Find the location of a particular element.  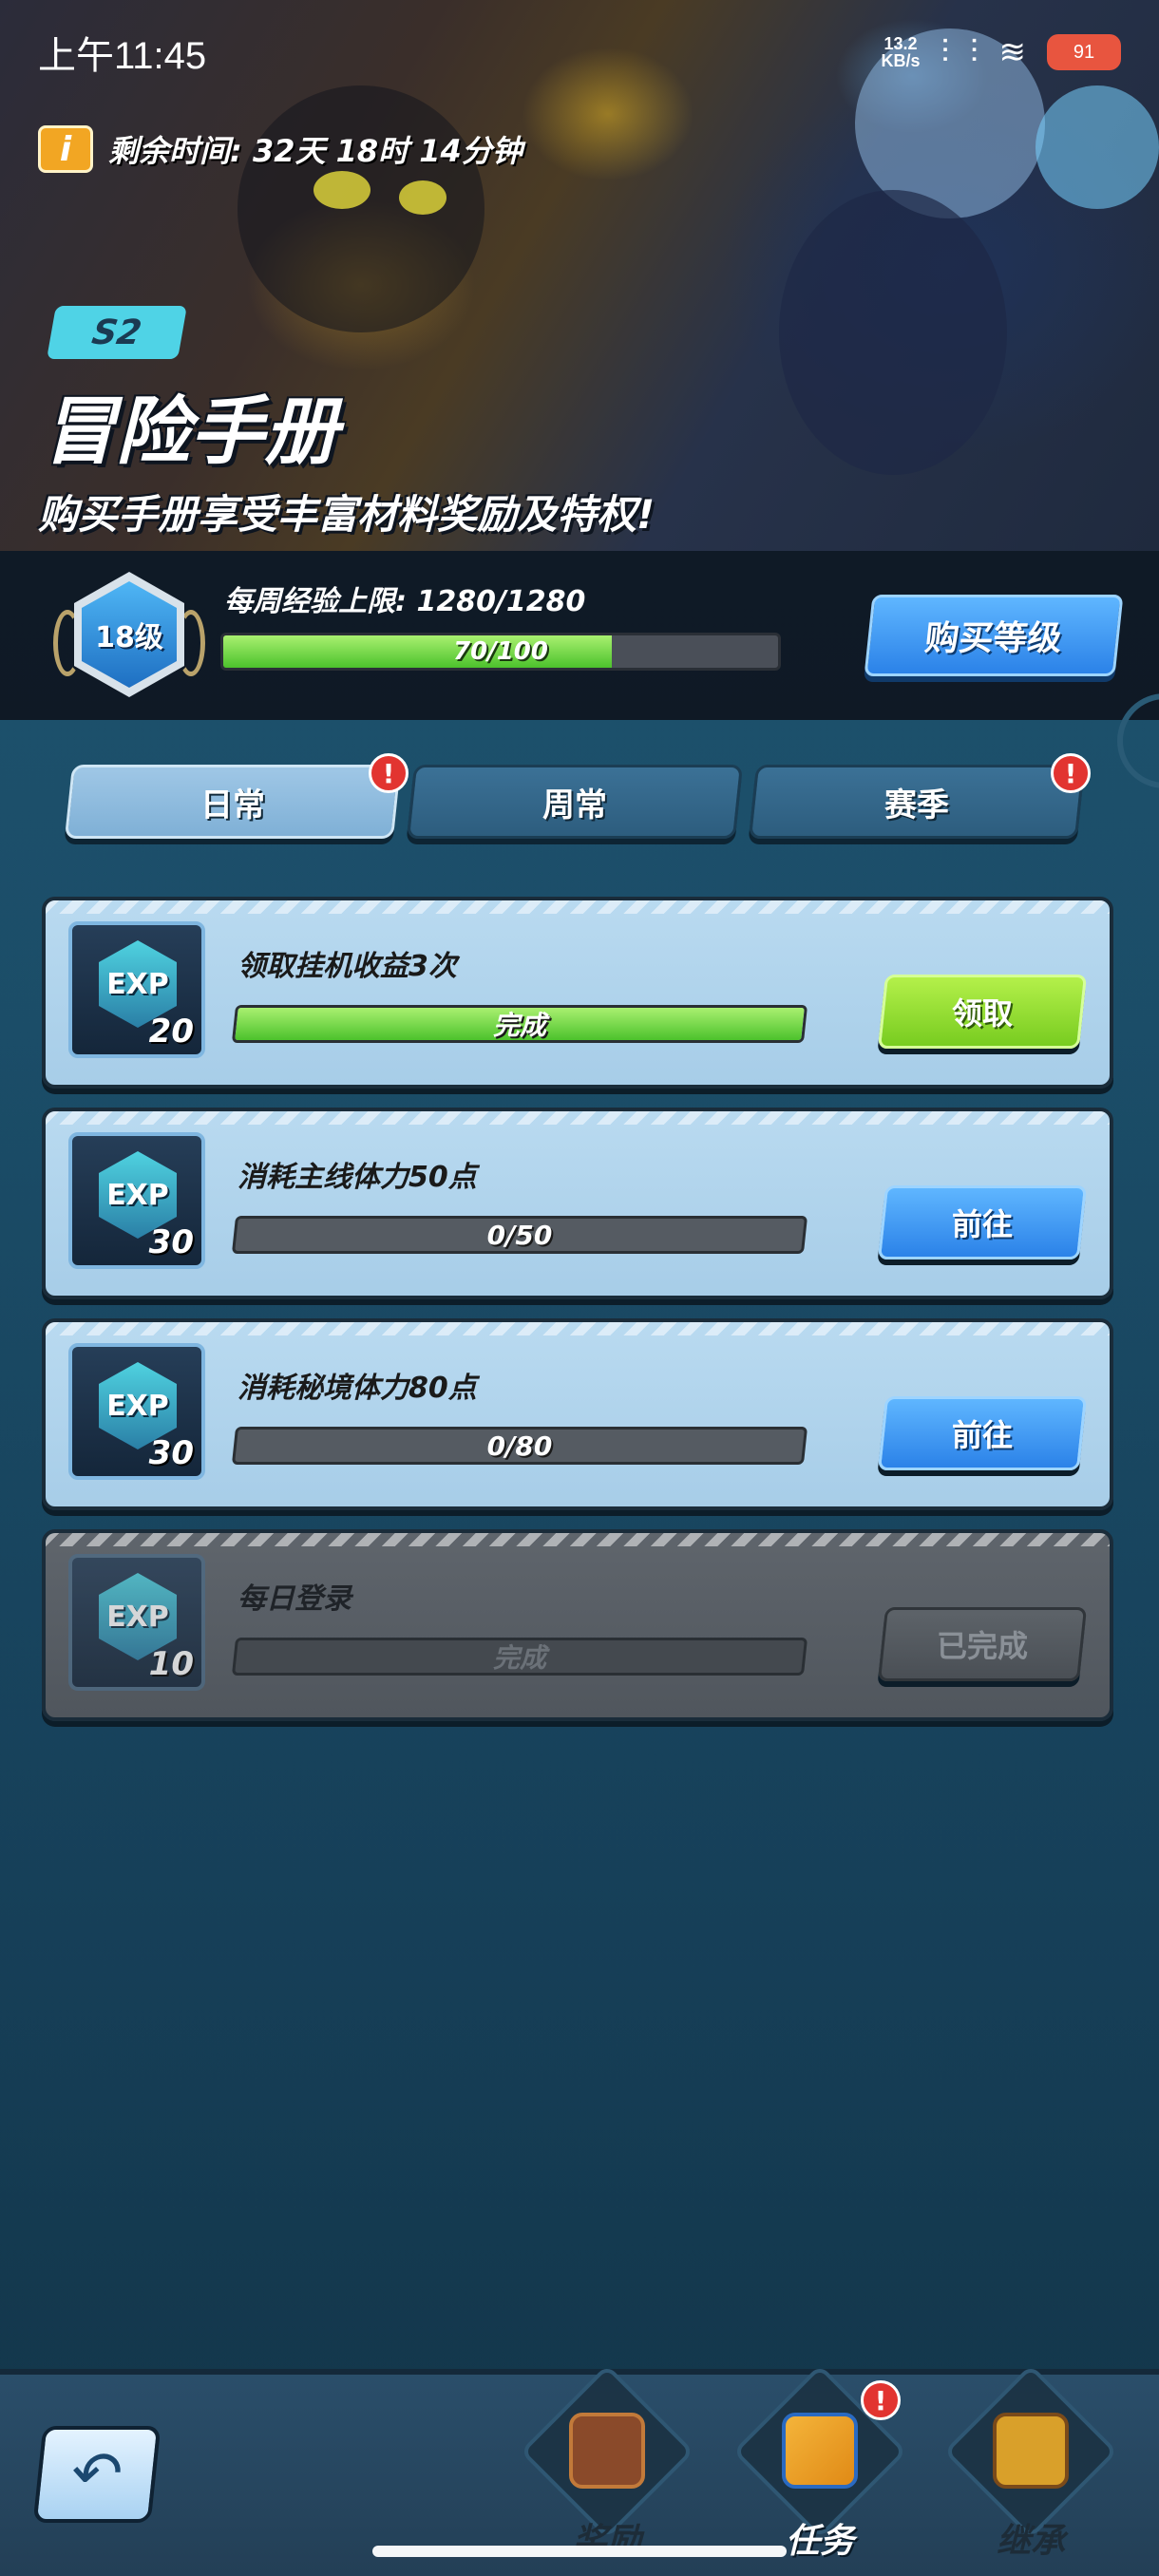

tab-weekly: 周常 is located at coordinates (575, 802).